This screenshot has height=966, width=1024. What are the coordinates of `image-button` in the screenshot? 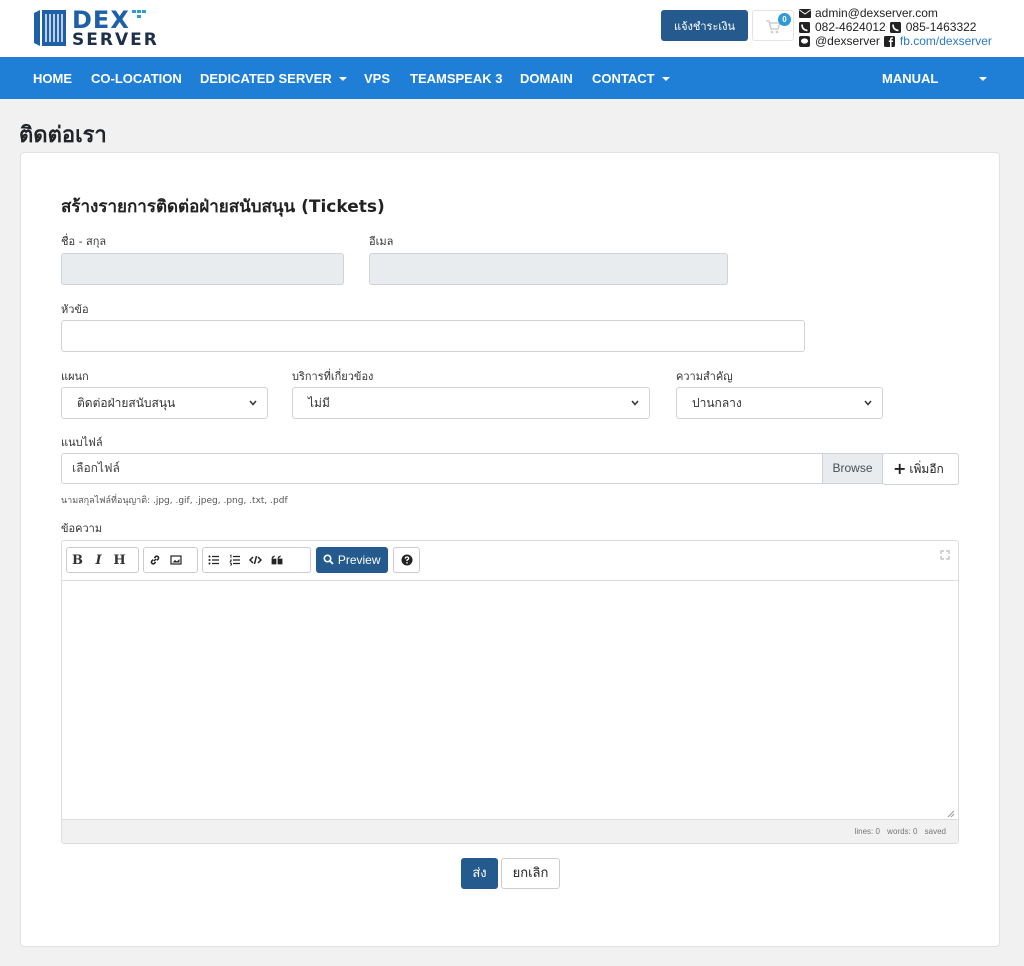 It's located at (175, 560).